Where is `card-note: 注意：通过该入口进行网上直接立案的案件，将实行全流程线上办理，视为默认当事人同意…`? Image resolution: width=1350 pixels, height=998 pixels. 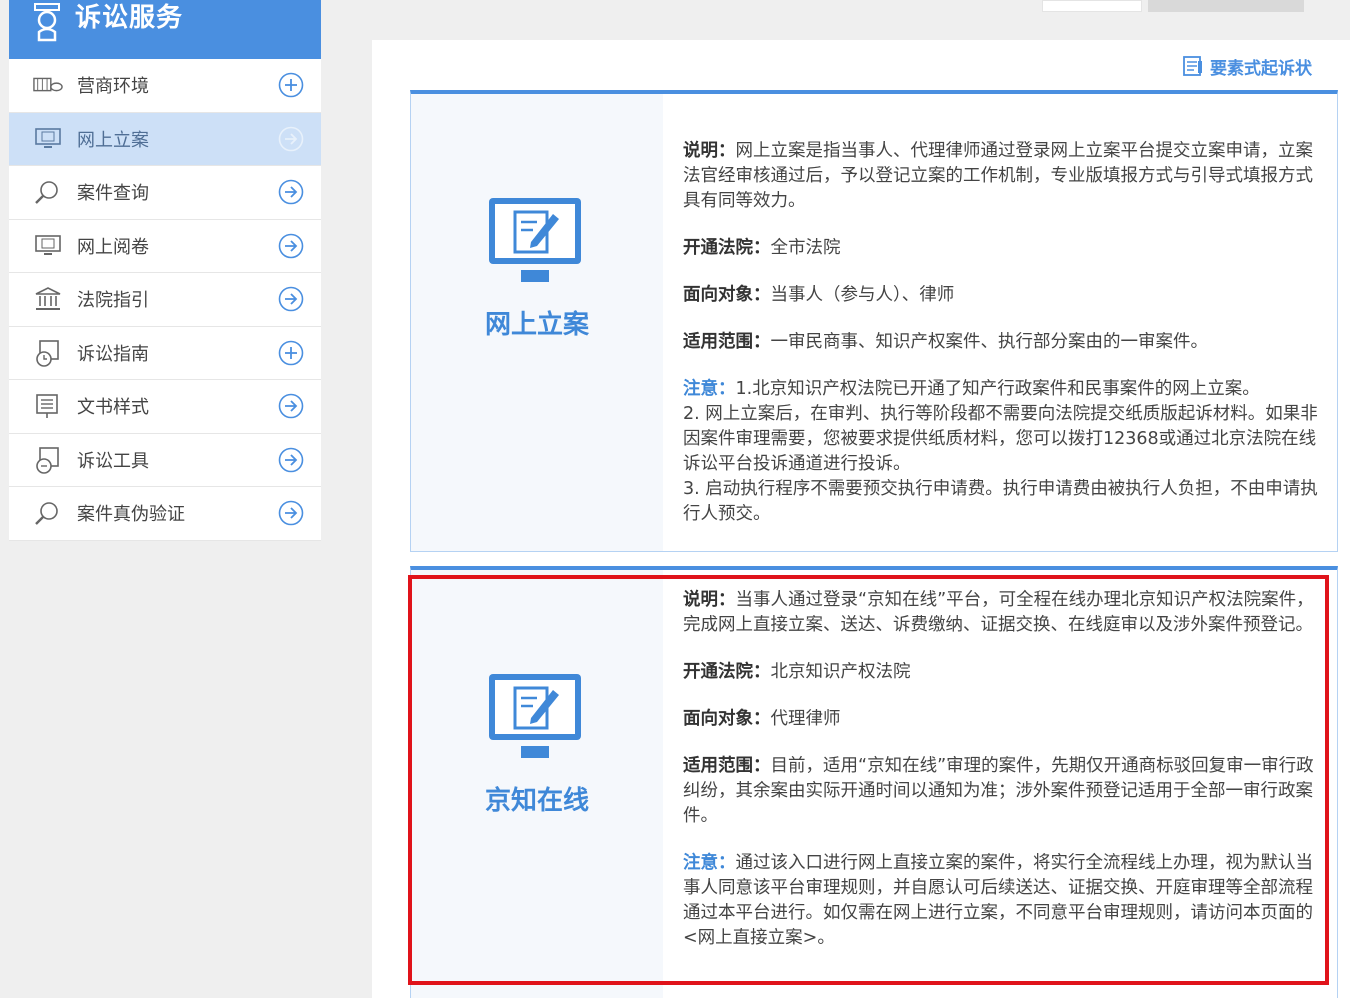 card-note: 注意：通过该入口进行网上直接立案的案件，将实行全流程线上办理，视为默认当事人同意… is located at coordinates (998, 900).